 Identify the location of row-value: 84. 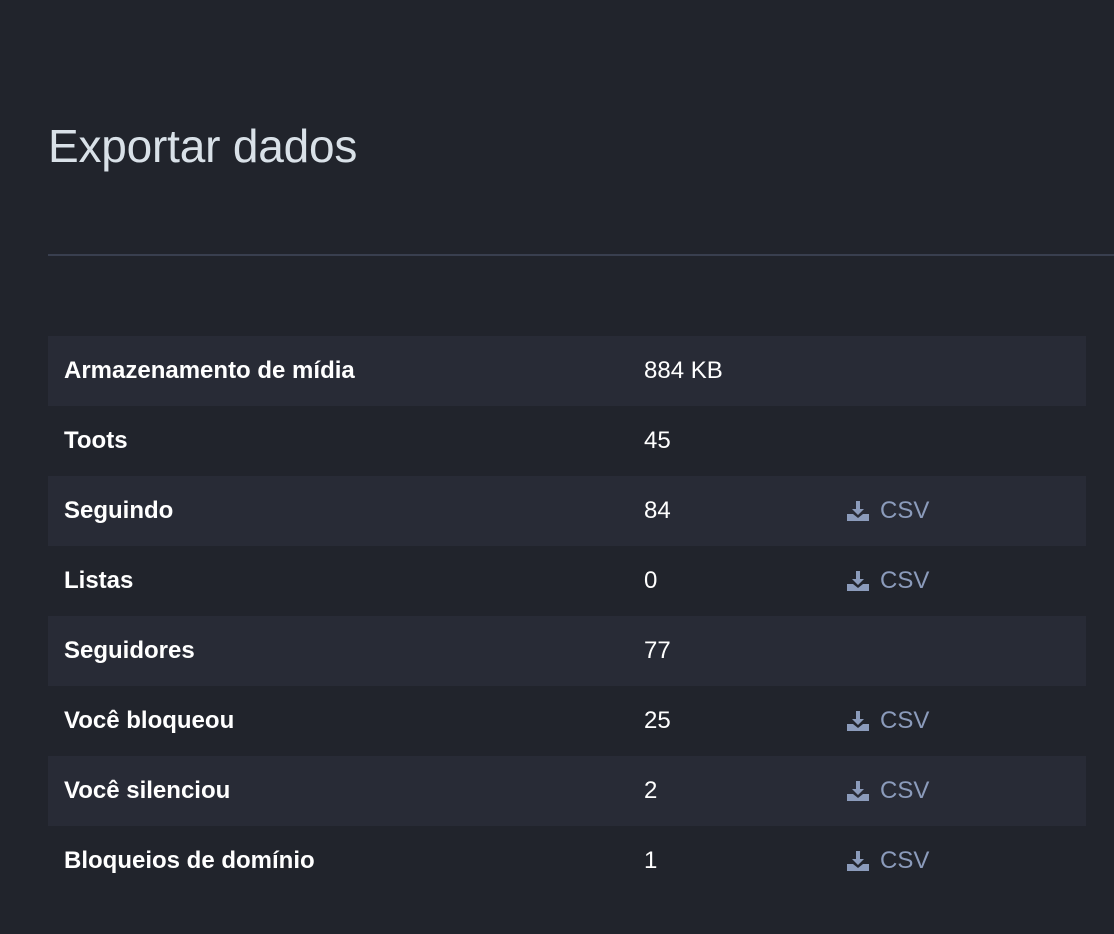
(657, 510).